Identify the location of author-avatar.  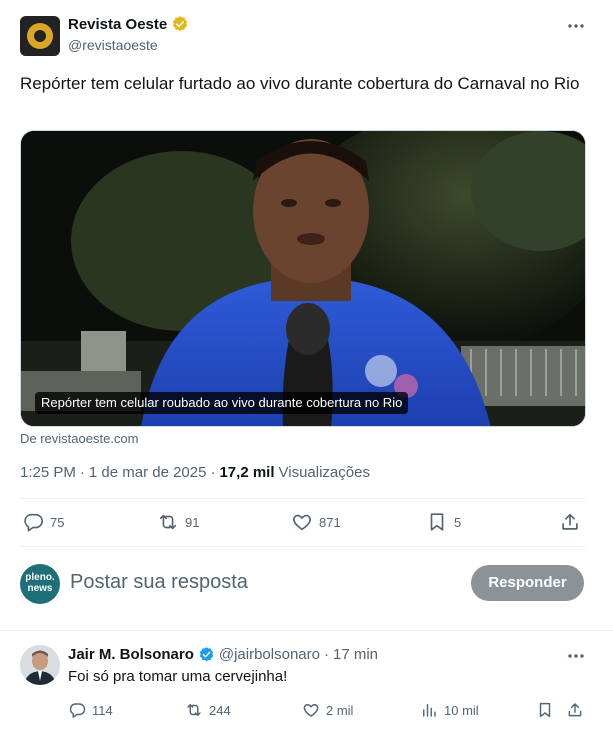
(40, 36).